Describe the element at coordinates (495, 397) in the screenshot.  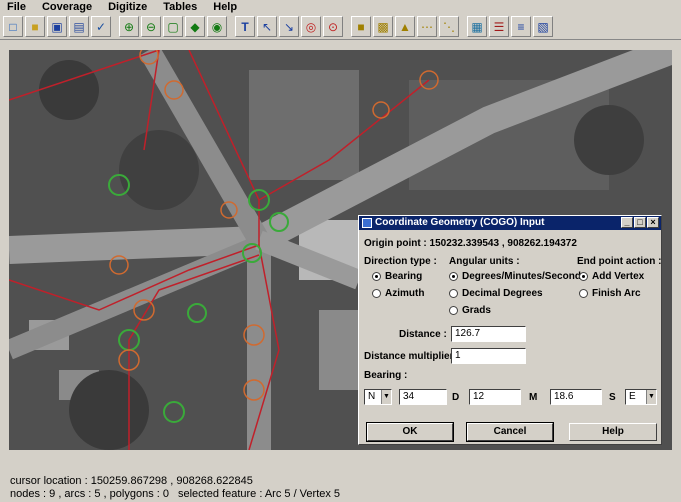
I see `minutes-input: 12` at that location.